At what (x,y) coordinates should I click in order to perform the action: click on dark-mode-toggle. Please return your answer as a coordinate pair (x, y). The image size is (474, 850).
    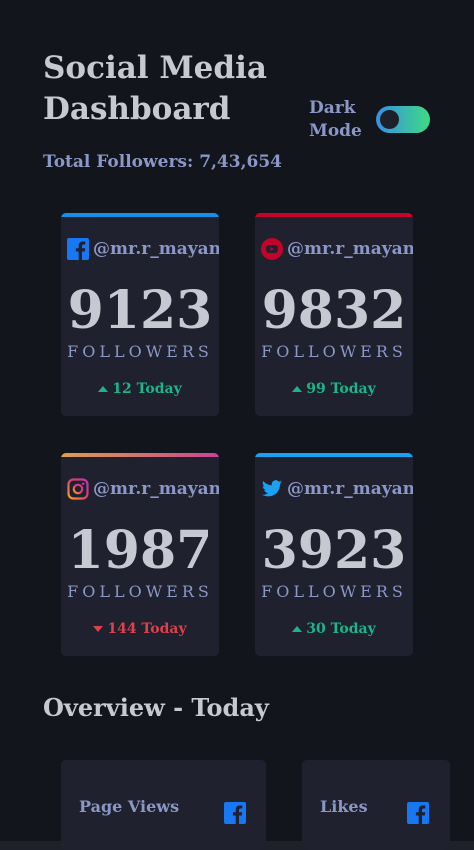
    Looking at the image, I should click on (403, 119).